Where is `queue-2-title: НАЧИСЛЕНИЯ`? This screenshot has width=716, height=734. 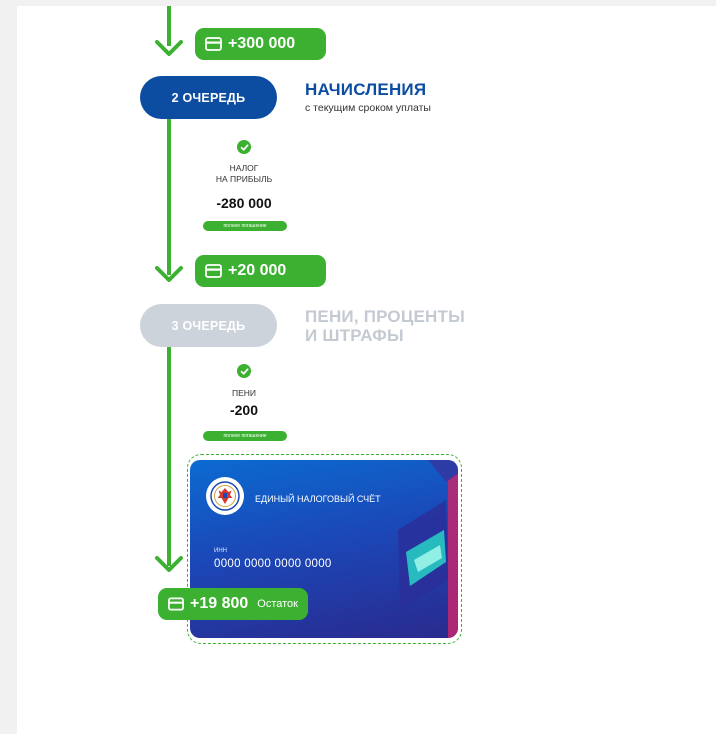 queue-2-title: НАЧИСЛЕНИЯ is located at coordinates (366, 89).